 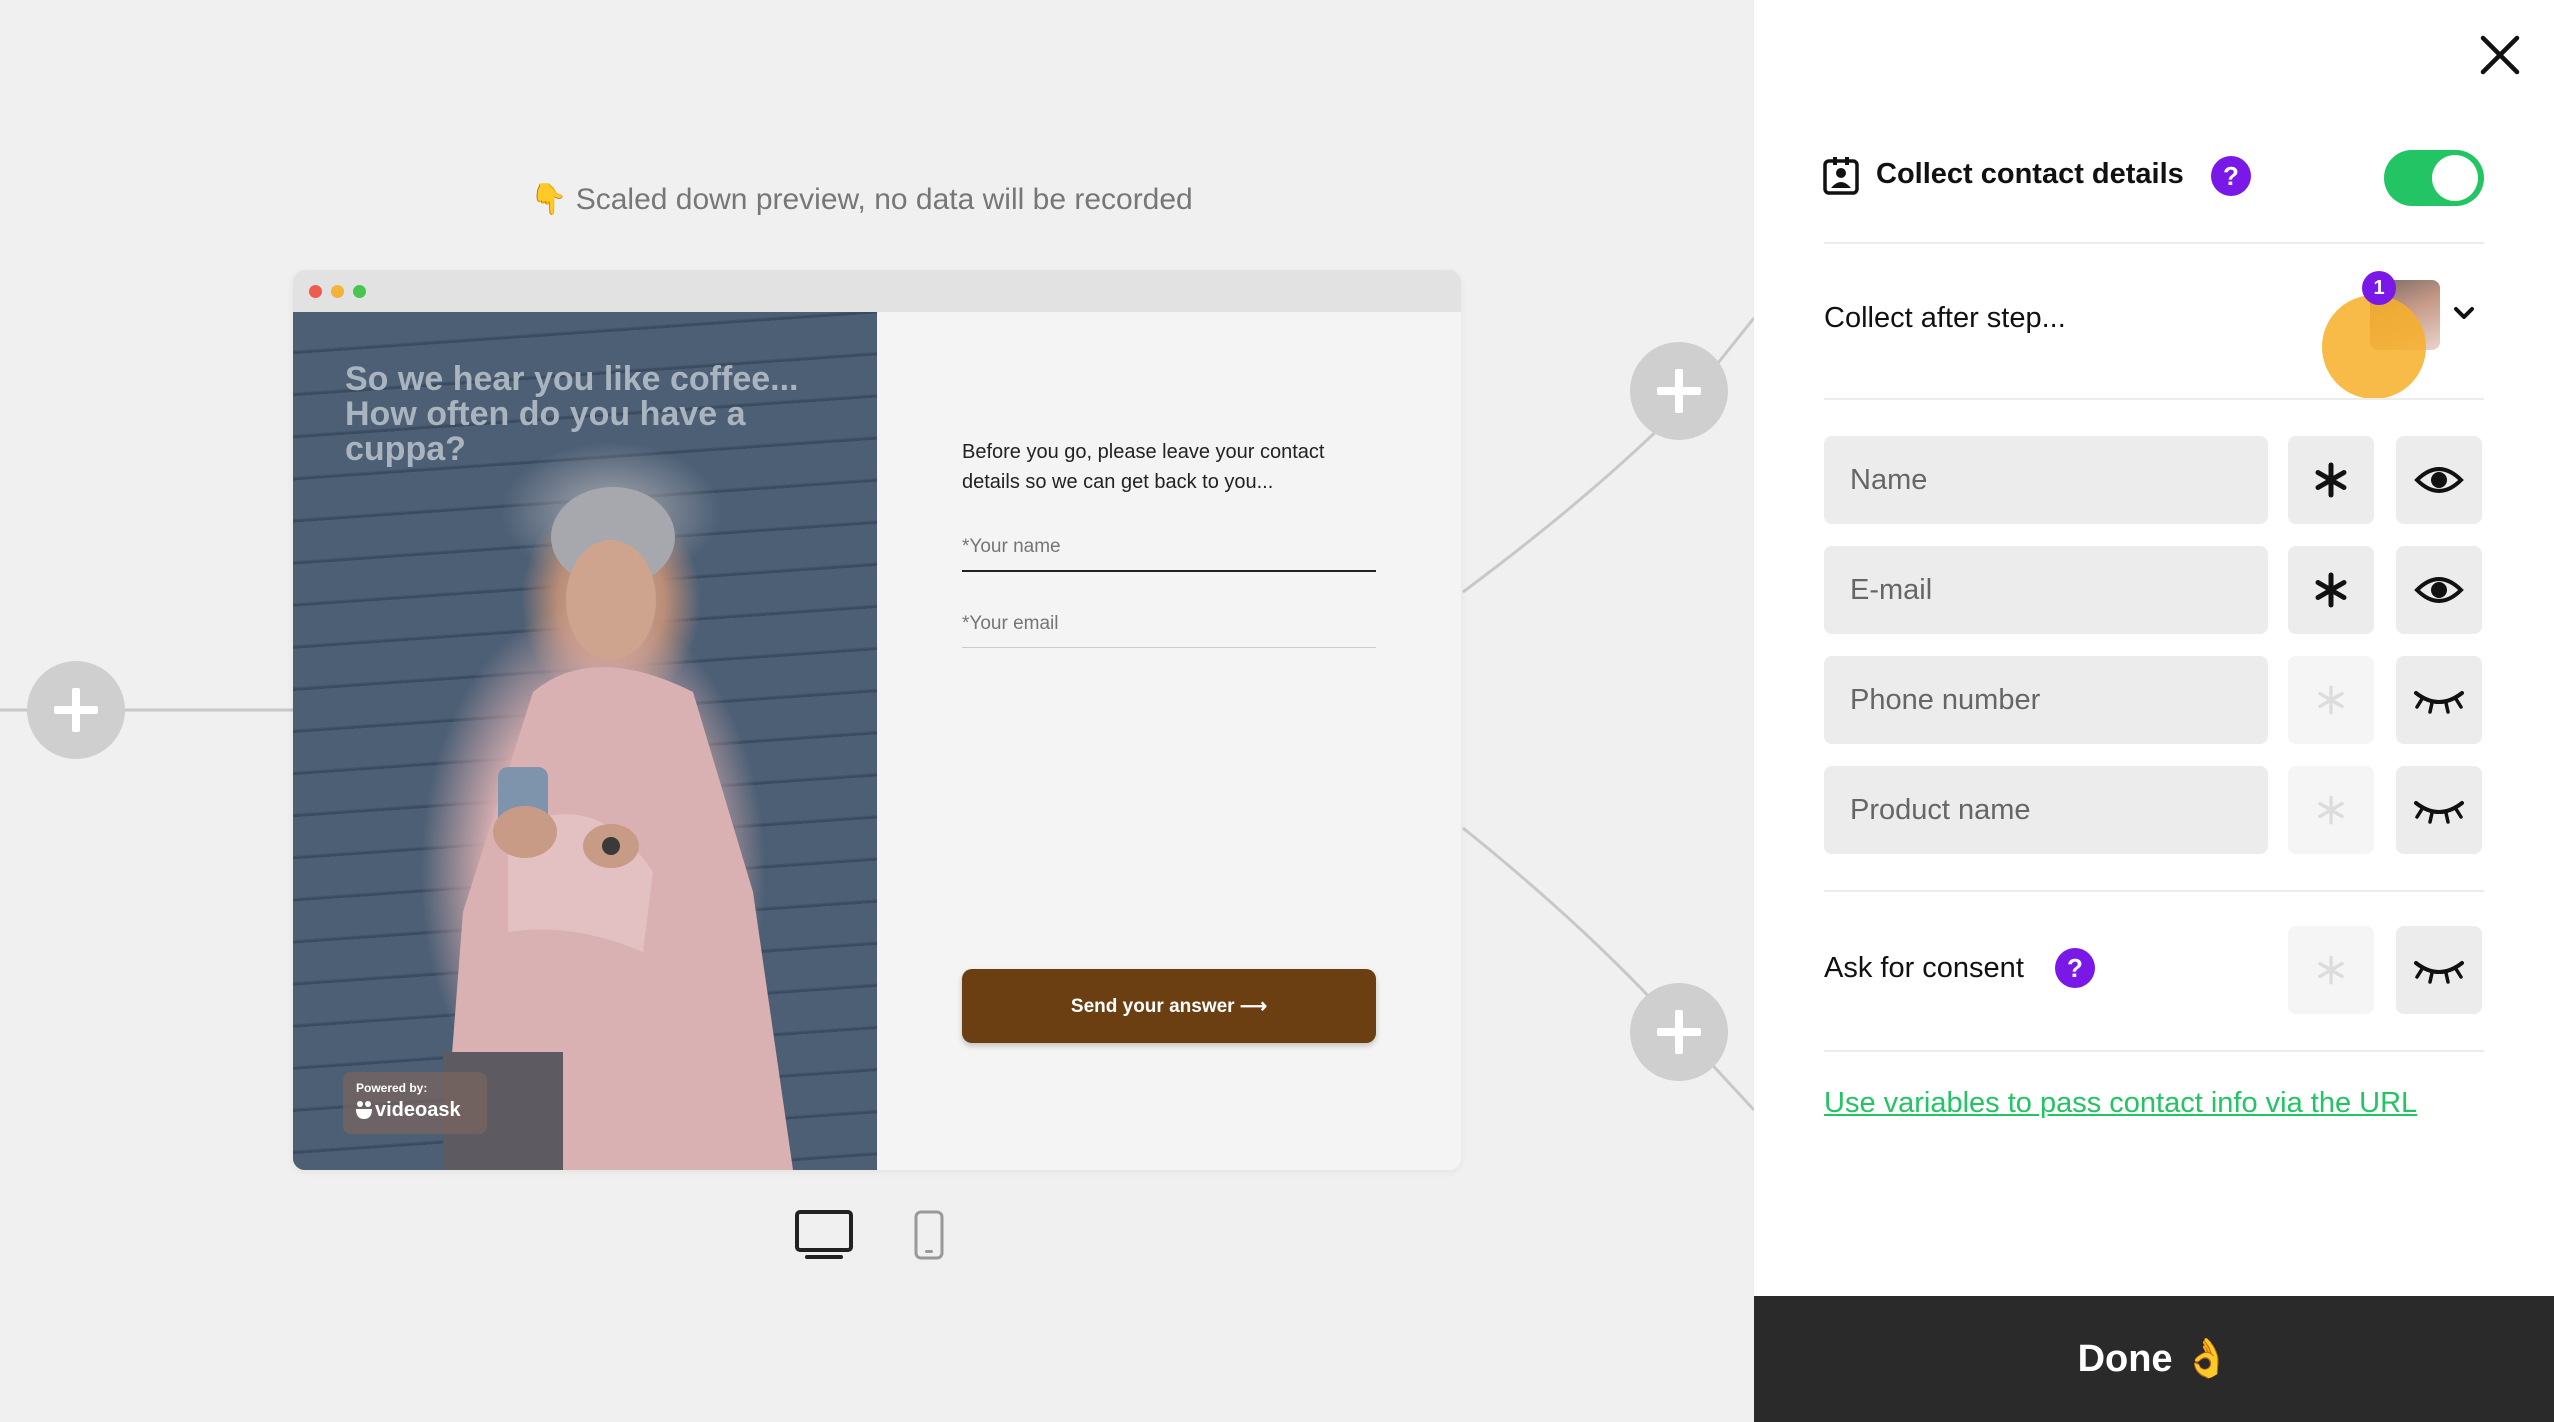 What do you see at coordinates (1924, 968) in the screenshot?
I see `ask-for-consent-label: Ask for consent` at bounding box center [1924, 968].